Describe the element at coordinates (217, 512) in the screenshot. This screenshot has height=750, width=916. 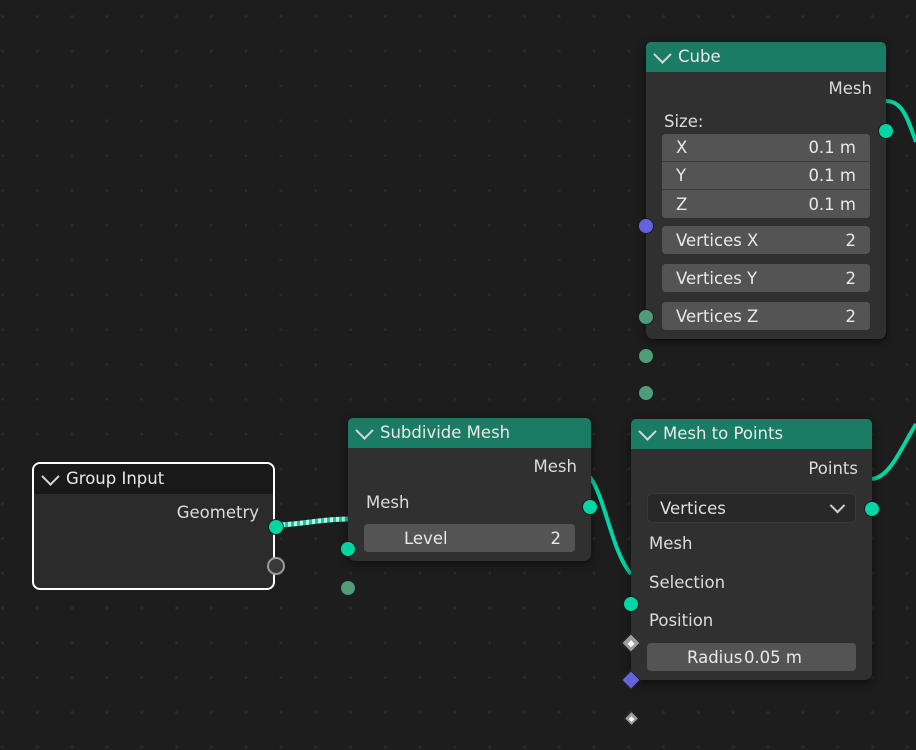
I see `output-label-geometry: Geometry` at that location.